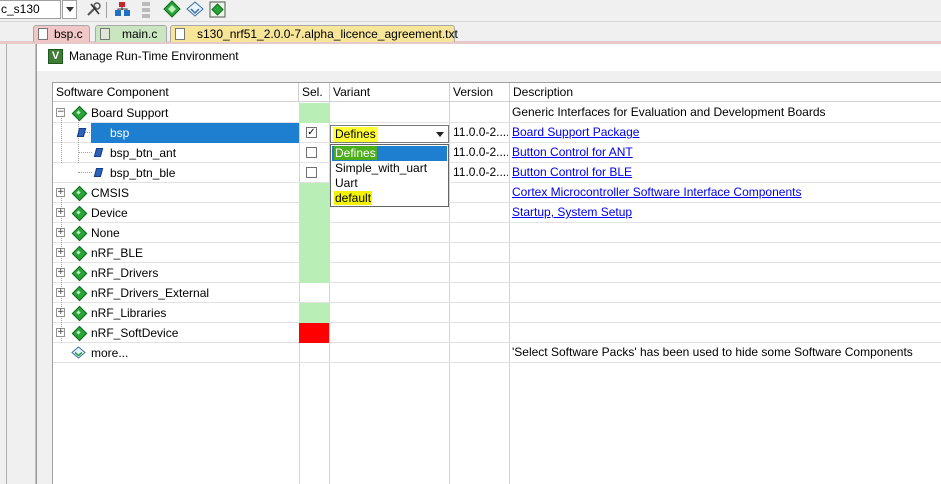 This screenshot has width=941, height=484. What do you see at coordinates (172, 9) in the screenshot?
I see `manage-run-time-environment-icon` at bounding box center [172, 9].